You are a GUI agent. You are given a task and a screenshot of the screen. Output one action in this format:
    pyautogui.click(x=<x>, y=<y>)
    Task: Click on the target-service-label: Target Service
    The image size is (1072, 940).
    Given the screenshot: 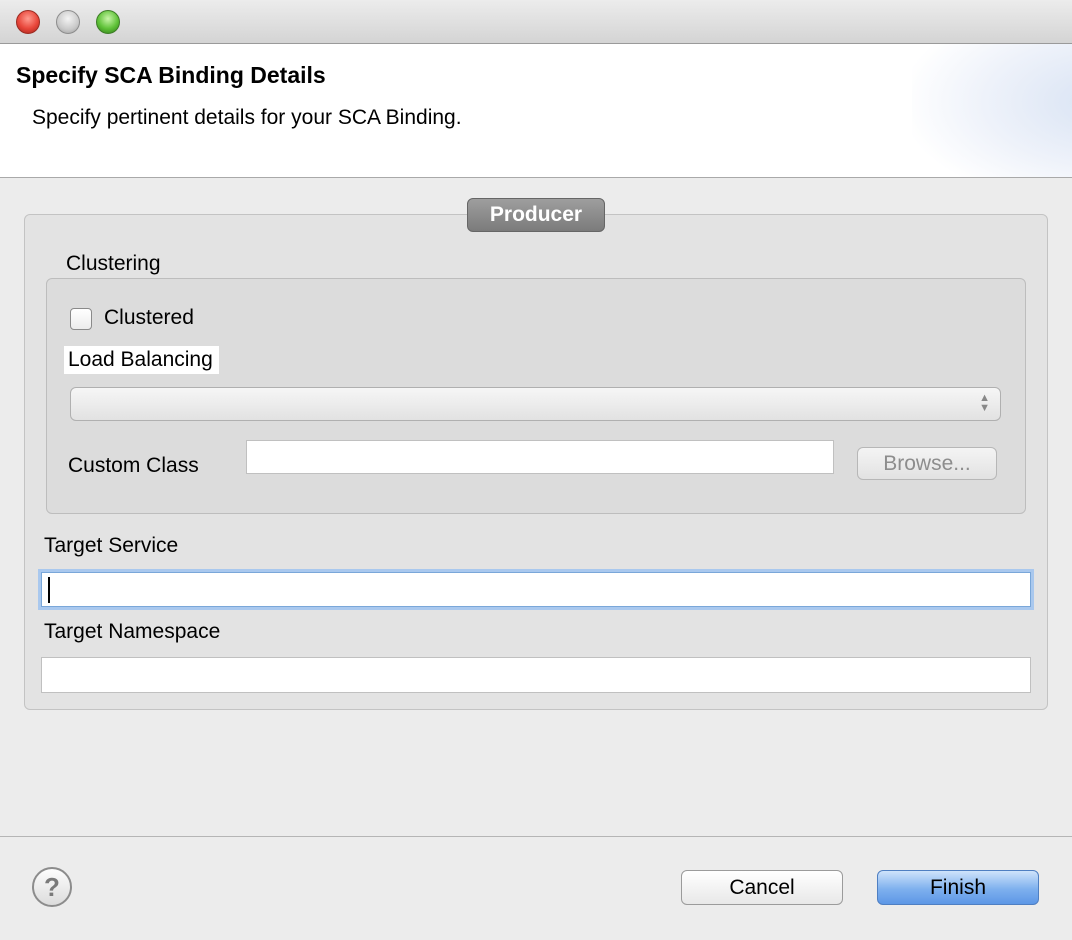 What is the action you would take?
    pyautogui.click(x=111, y=545)
    